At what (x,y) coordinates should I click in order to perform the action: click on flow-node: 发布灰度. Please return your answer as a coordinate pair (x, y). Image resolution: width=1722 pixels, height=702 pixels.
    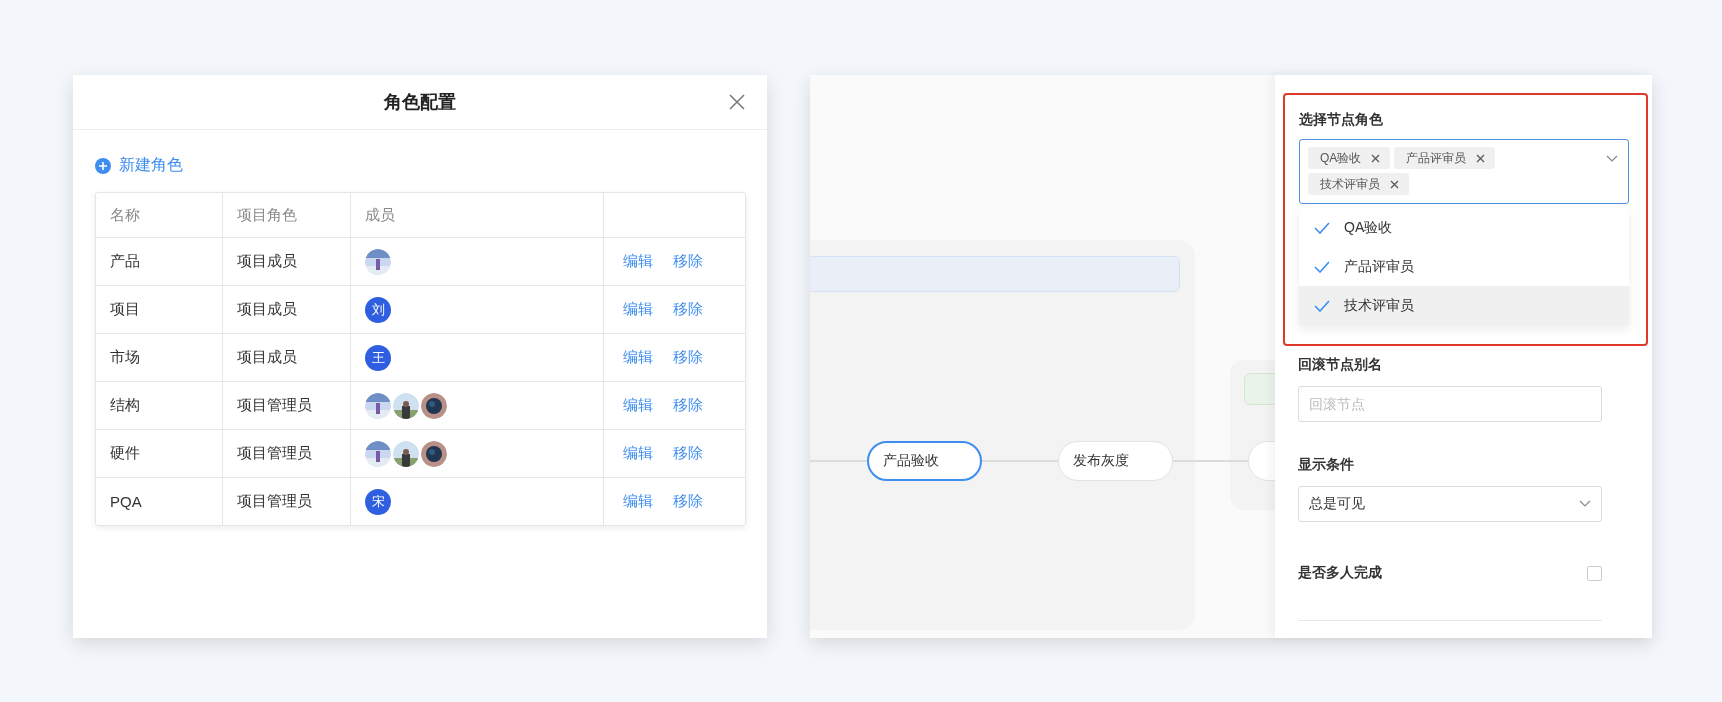
    Looking at the image, I should click on (1115, 461).